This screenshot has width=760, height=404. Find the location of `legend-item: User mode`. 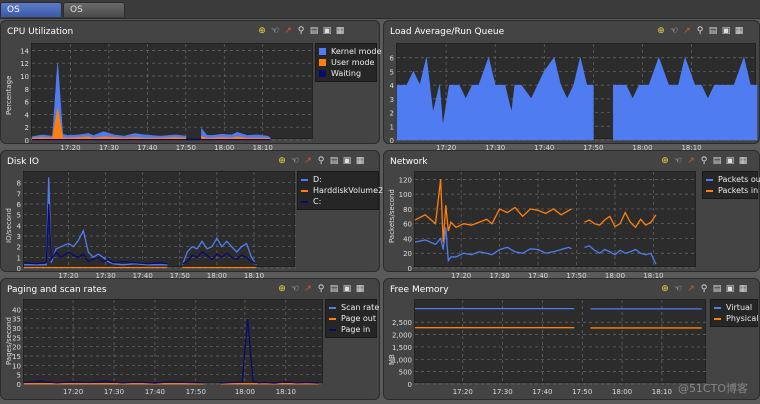

legend-item: User mode is located at coordinates (347, 62).